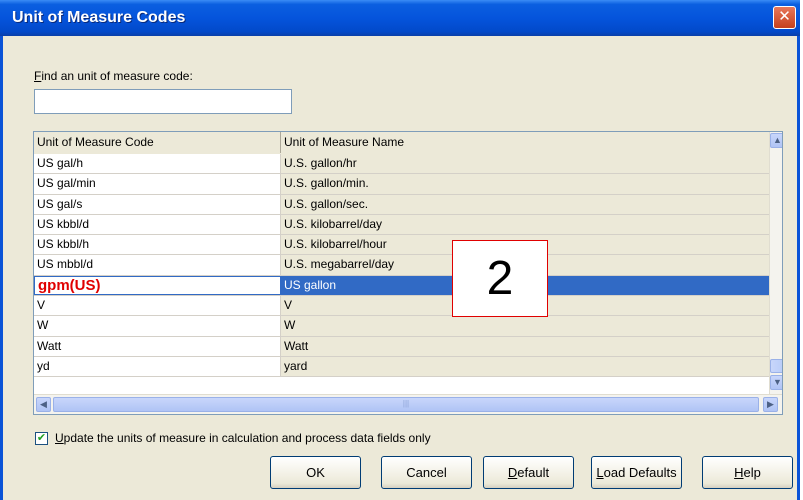  I want to click on name-cell: yard, so click(525, 366).